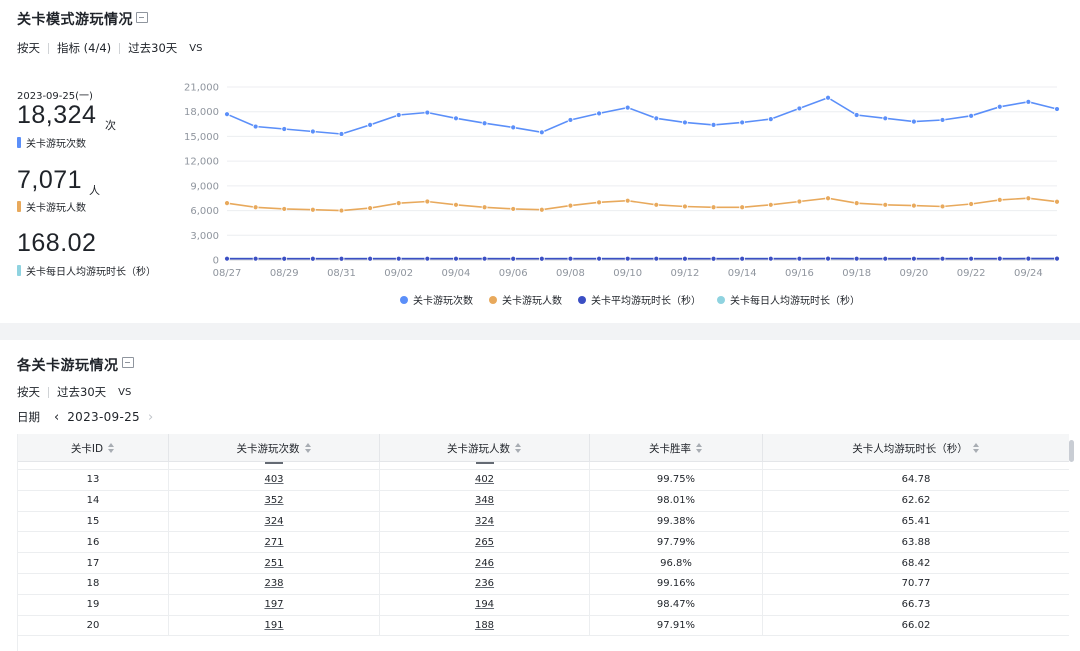 This screenshot has width=1080, height=651. What do you see at coordinates (274, 542) in the screenshot?
I see `cell-play-count: 271` at bounding box center [274, 542].